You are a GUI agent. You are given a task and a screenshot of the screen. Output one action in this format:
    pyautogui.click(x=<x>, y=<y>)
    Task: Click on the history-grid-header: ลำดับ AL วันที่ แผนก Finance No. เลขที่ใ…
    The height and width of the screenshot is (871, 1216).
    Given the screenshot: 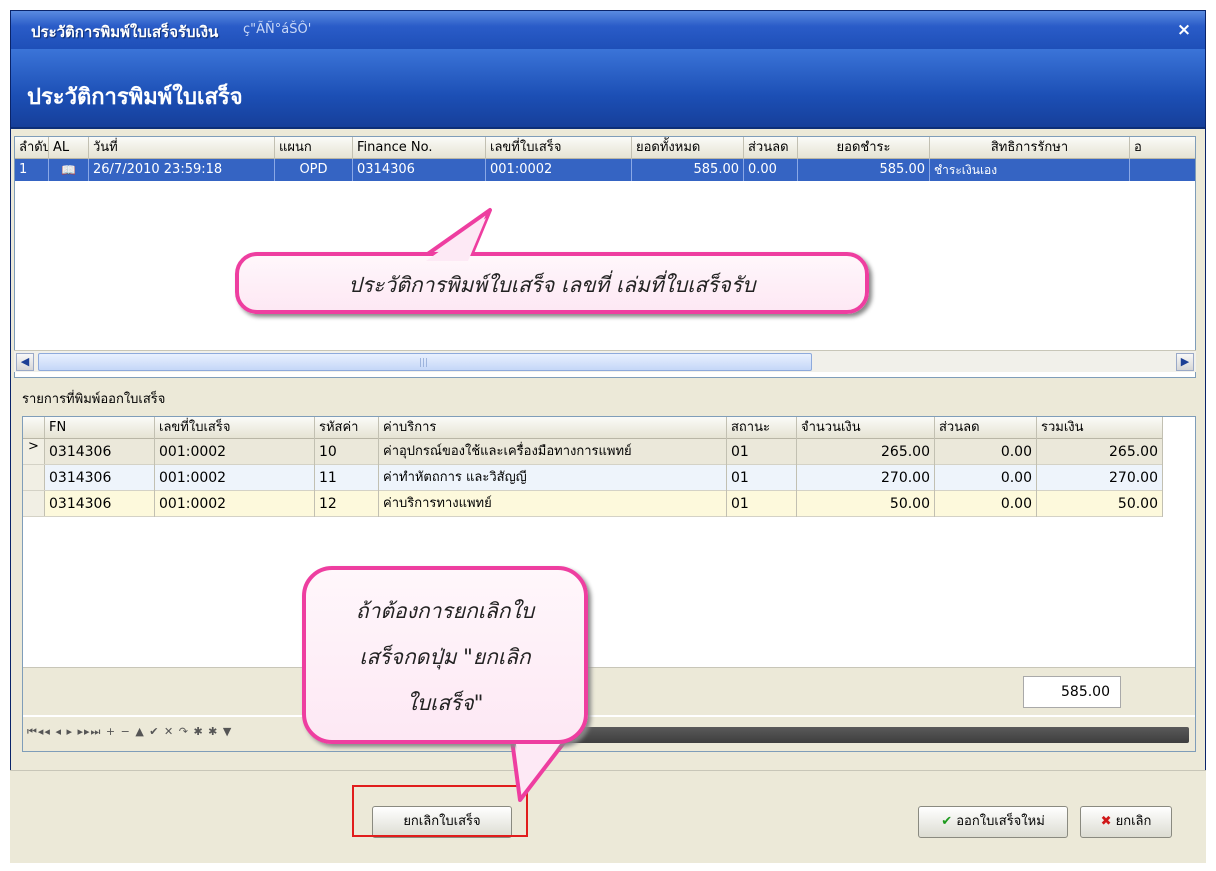 What is the action you would take?
    pyautogui.click(x=605, y=148)
    